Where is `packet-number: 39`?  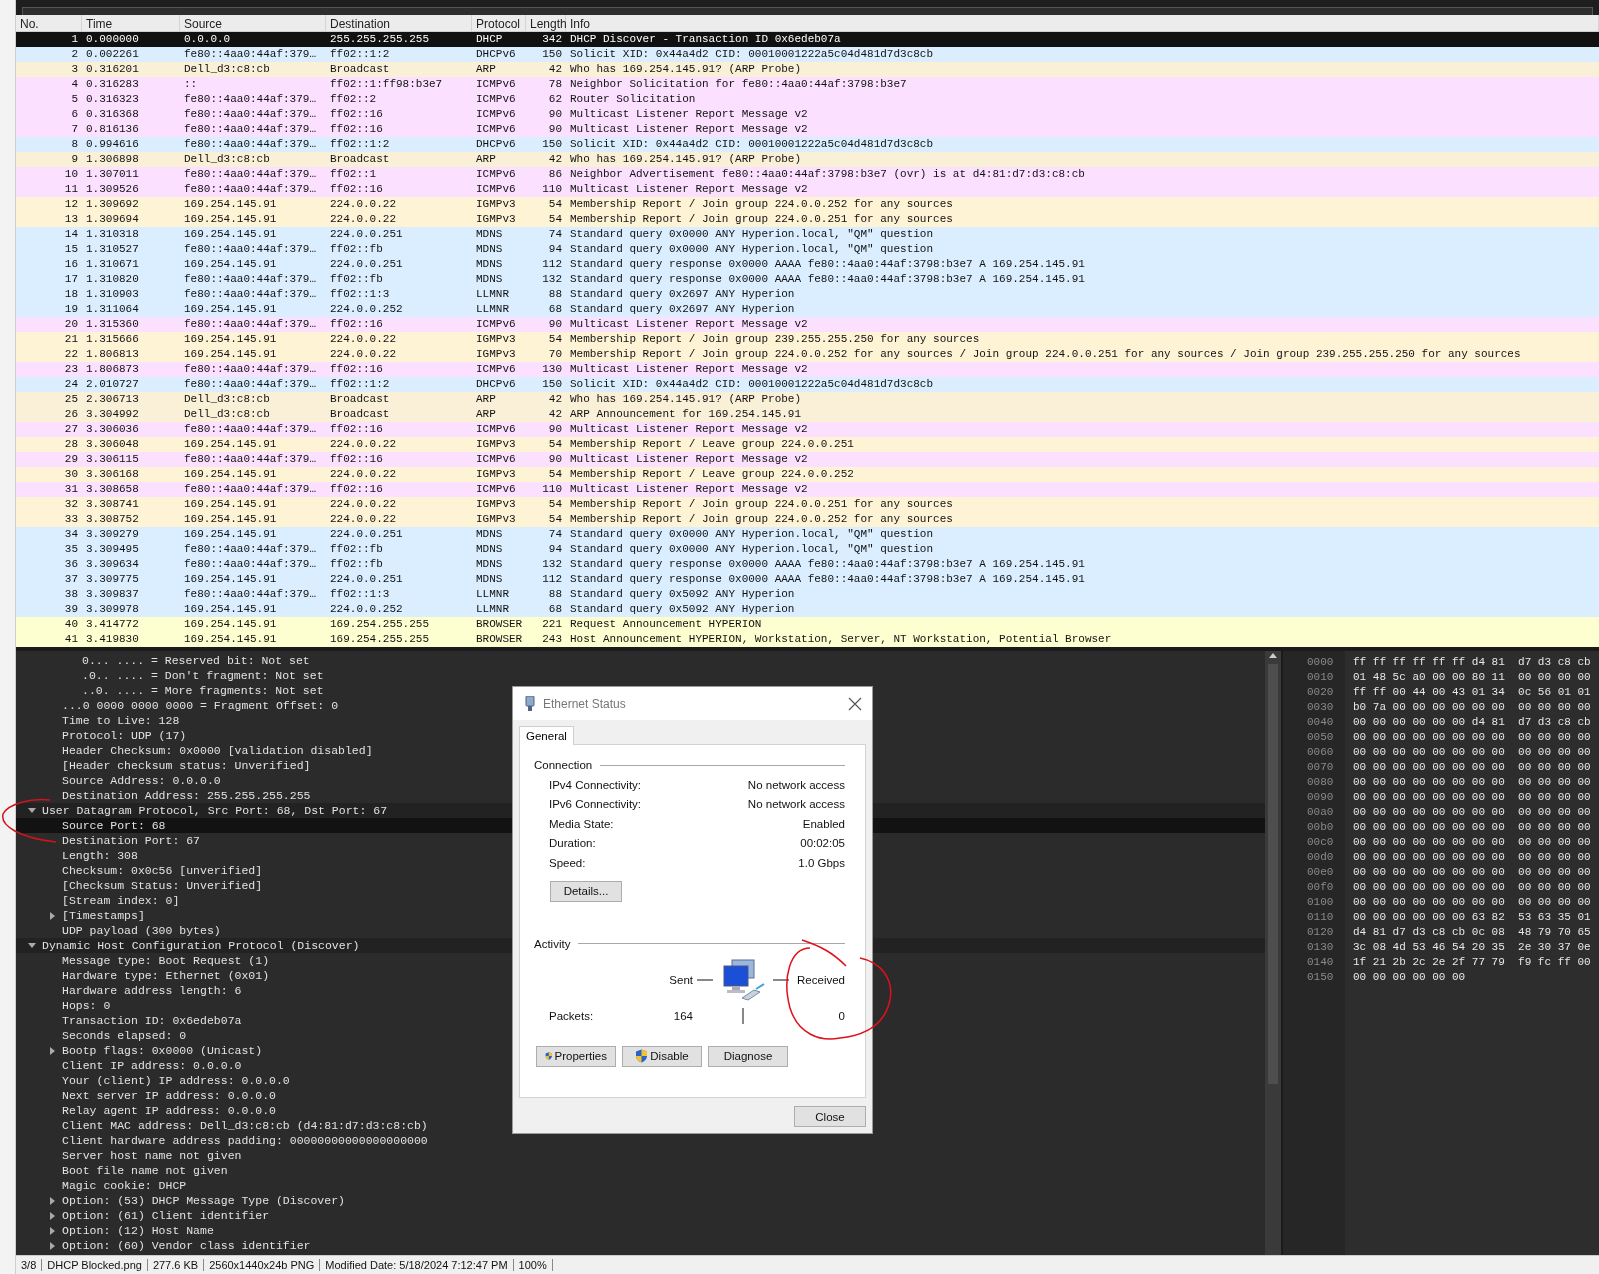
packet-number: 39 is located at coordinates (71, 609).